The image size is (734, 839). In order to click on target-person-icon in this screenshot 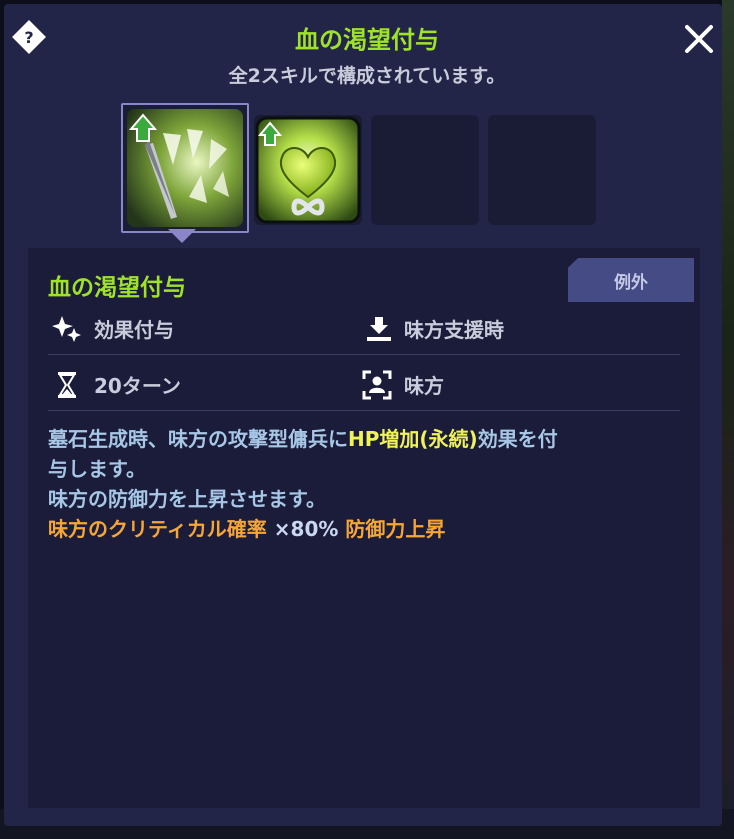, I will do `click(377, 385)`.